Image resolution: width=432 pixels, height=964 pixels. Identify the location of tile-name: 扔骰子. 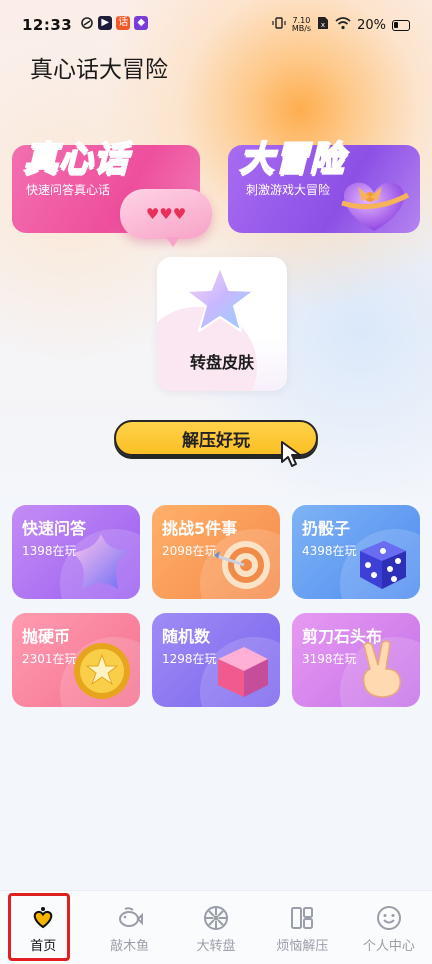
(326, 528).